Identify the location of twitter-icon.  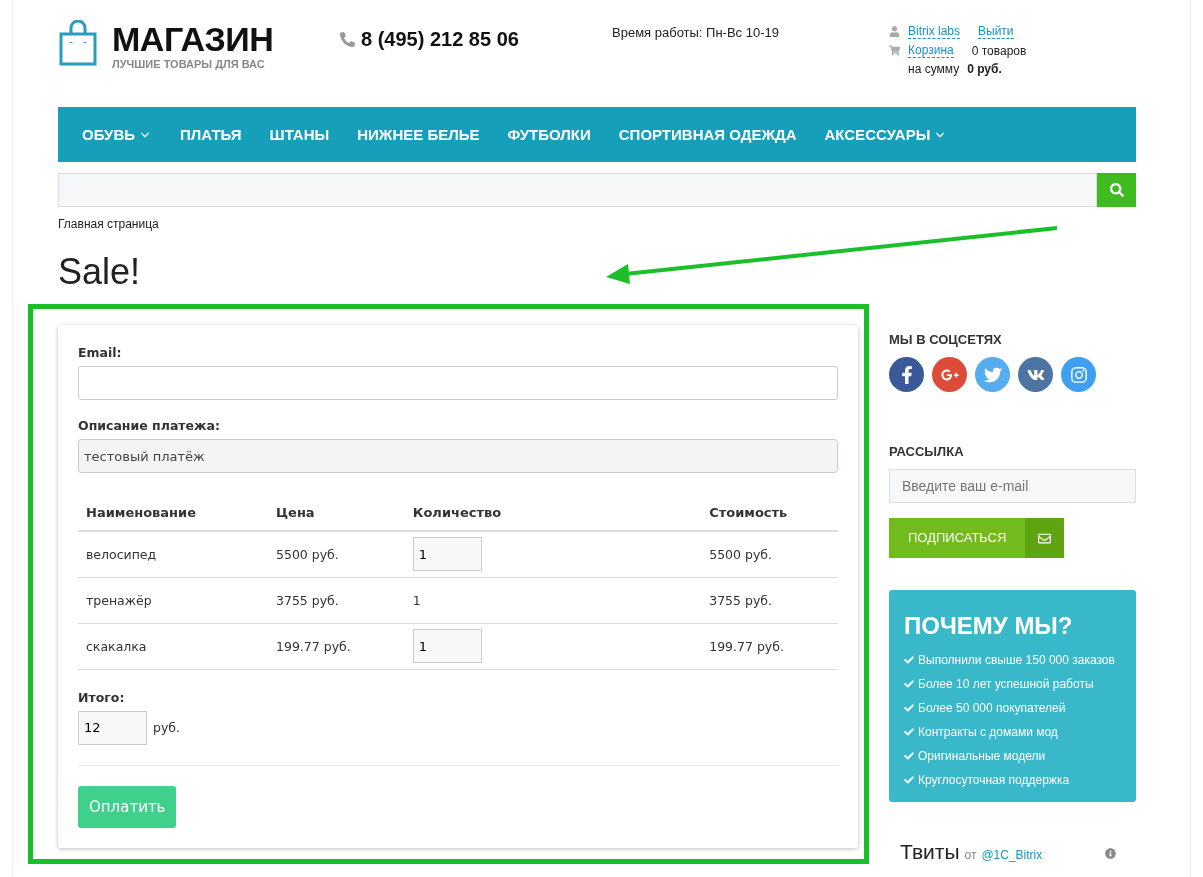
(992, 374).